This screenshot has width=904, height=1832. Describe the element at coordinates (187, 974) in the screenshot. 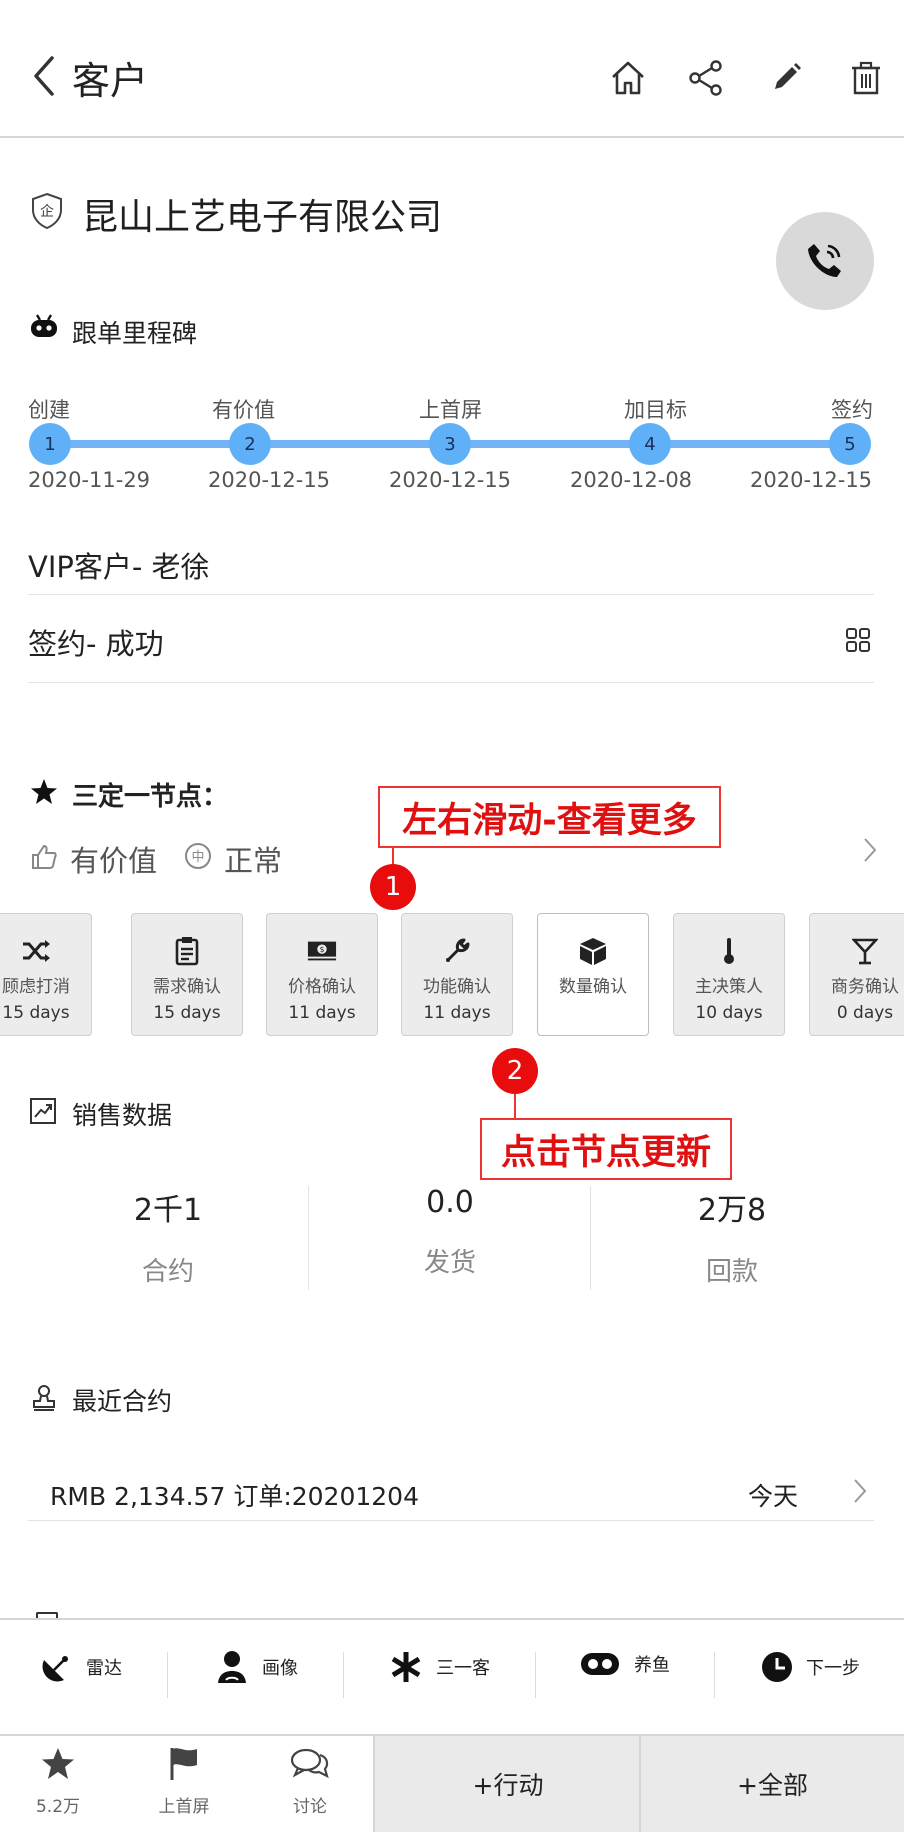

I see `node-card: 需求确认 15 days` at that location.